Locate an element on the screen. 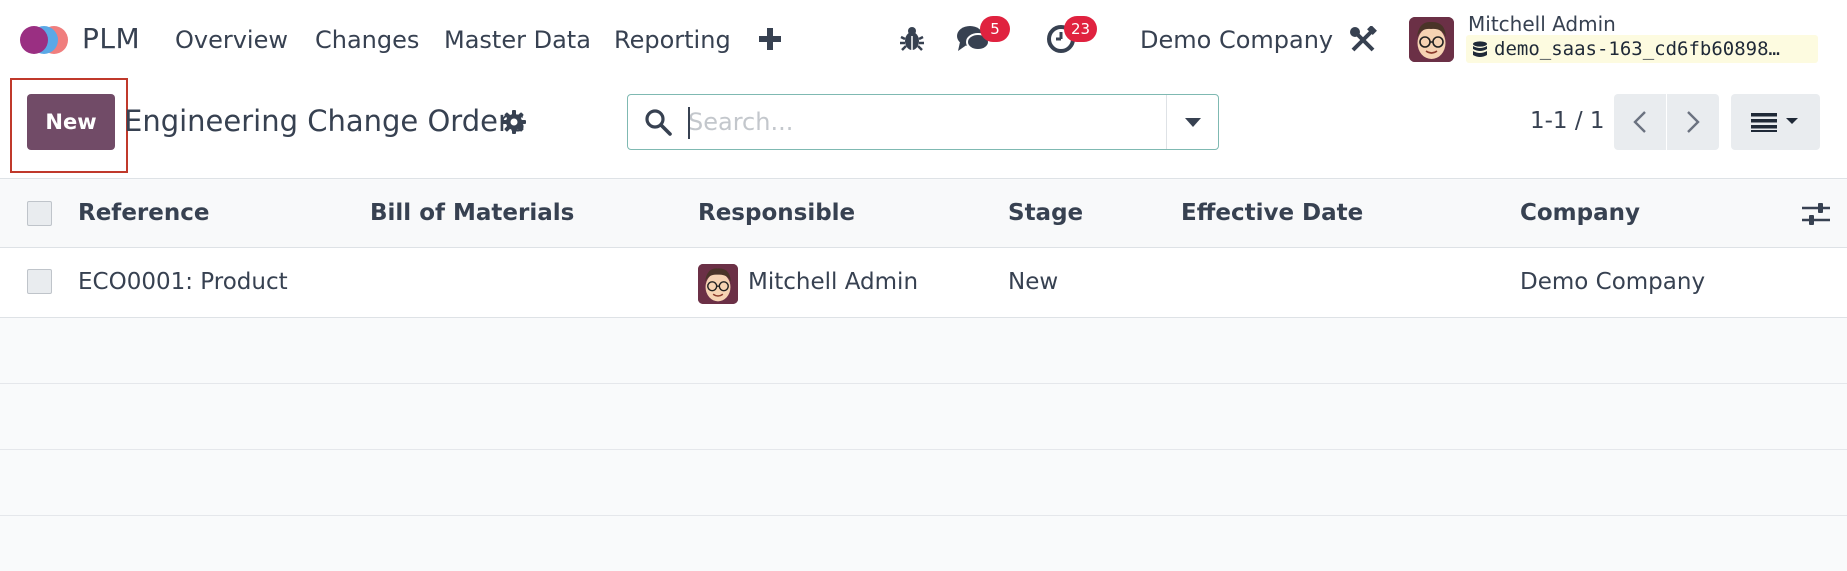 The width and height of the screenshot is (1847, 571). column-header-bom: Bill of Materials is located at coordinates (472, 213).